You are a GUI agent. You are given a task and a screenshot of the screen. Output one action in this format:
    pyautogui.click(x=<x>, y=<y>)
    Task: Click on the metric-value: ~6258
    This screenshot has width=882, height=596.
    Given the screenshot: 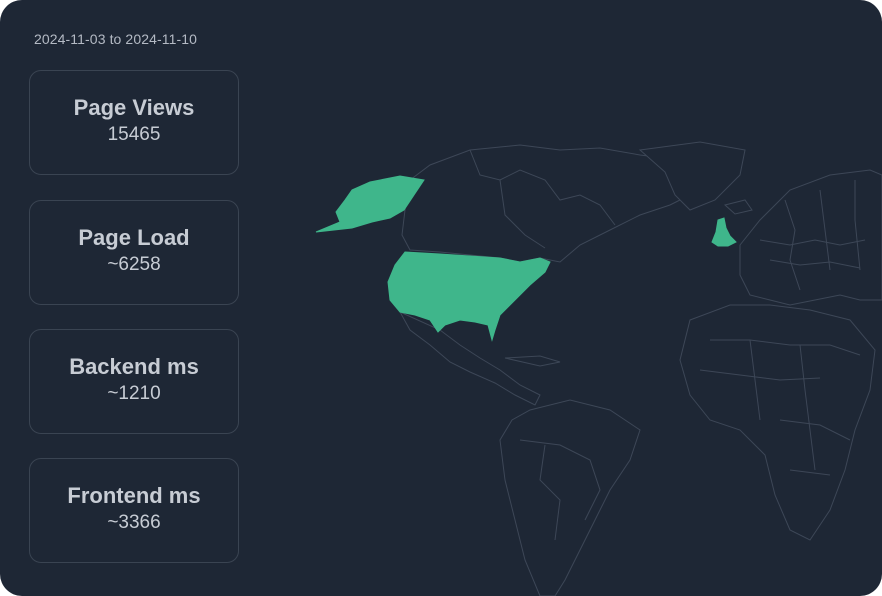 What is the action you would take?
    pyautogui.click(x=134, y=264)
    